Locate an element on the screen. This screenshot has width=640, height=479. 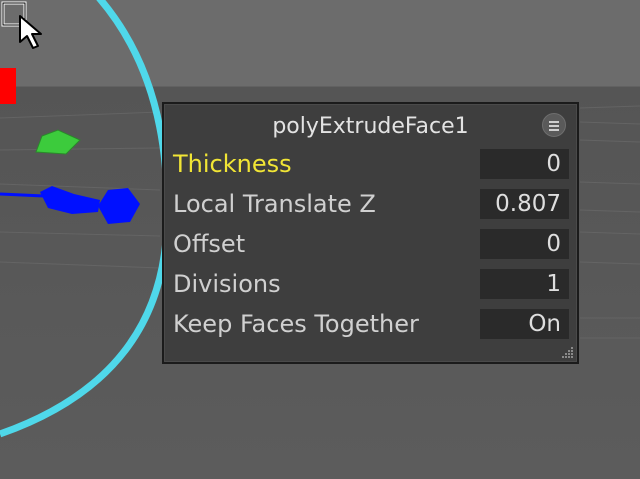
resize-grip-icon is located at coordinates (567, 352).